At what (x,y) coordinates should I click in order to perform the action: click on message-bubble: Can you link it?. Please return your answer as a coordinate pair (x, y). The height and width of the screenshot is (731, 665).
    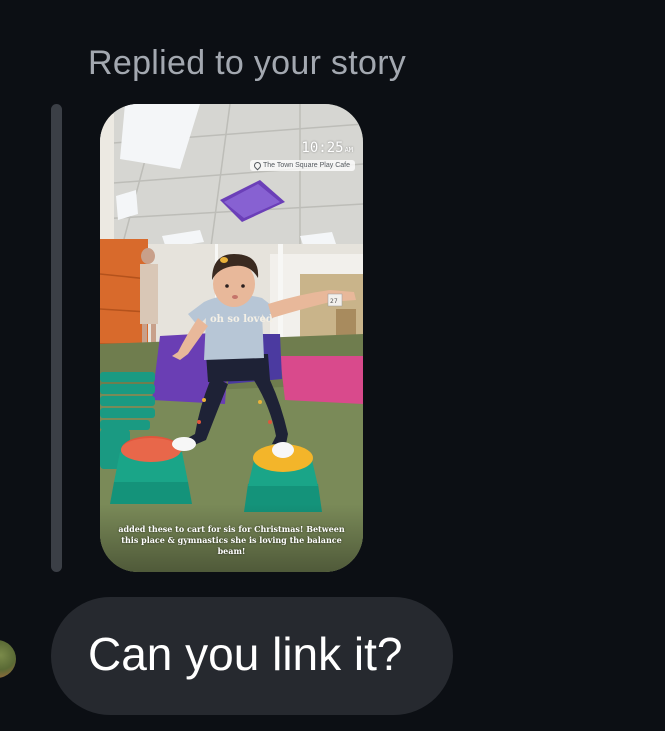
    Looking at the image, I should click on (252, 656).